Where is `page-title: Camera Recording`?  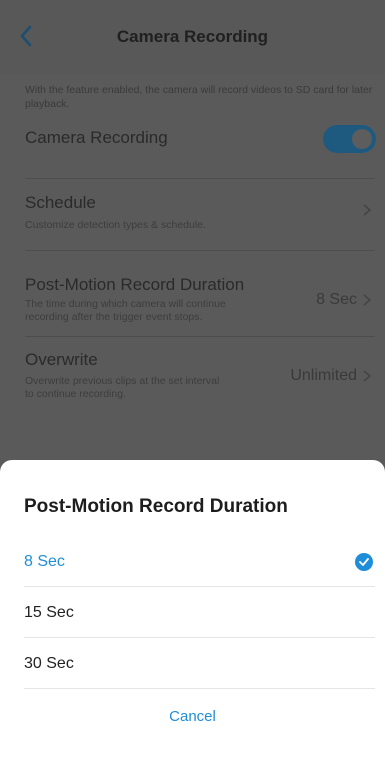
page-title: Camera Recording is located at coordinates (192, 36).